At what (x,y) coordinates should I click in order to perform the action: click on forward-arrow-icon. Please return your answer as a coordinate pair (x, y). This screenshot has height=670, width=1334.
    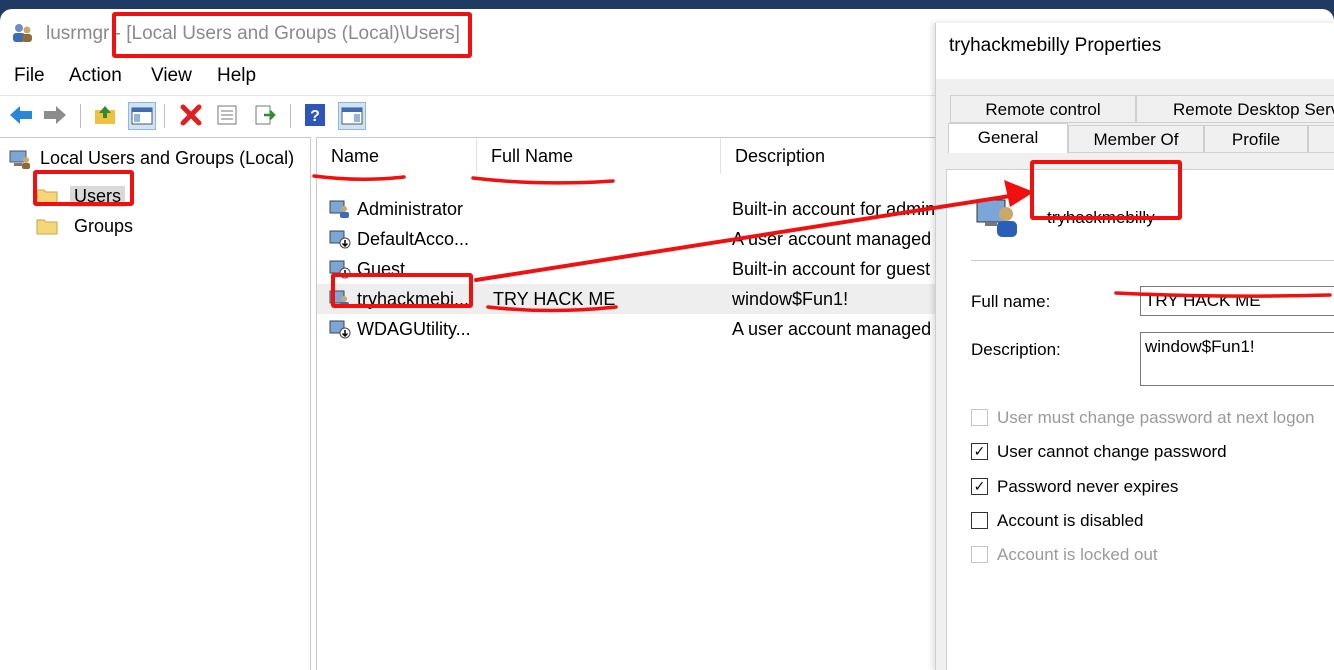
    Looking at the image, I should click on (55, 115).